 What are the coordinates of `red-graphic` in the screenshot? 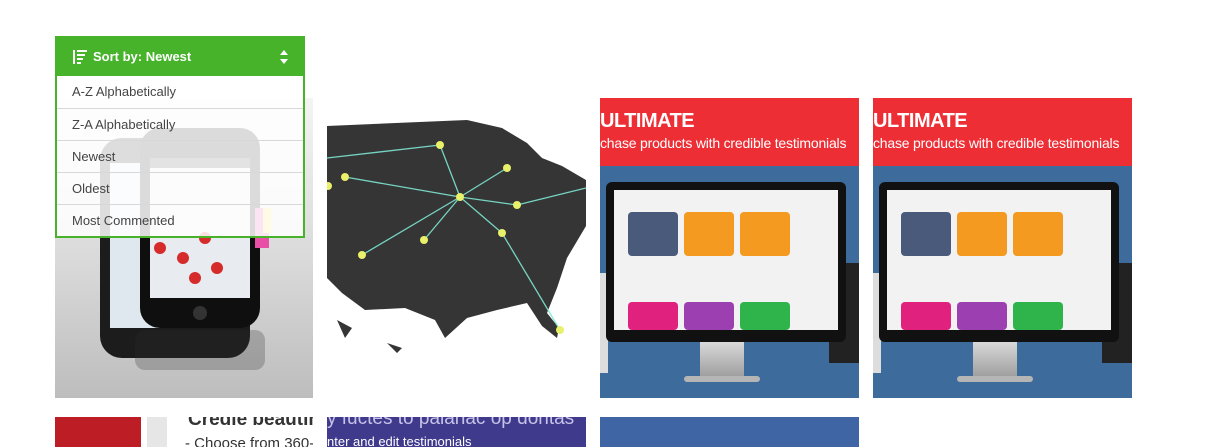 It's located at (98, 432).